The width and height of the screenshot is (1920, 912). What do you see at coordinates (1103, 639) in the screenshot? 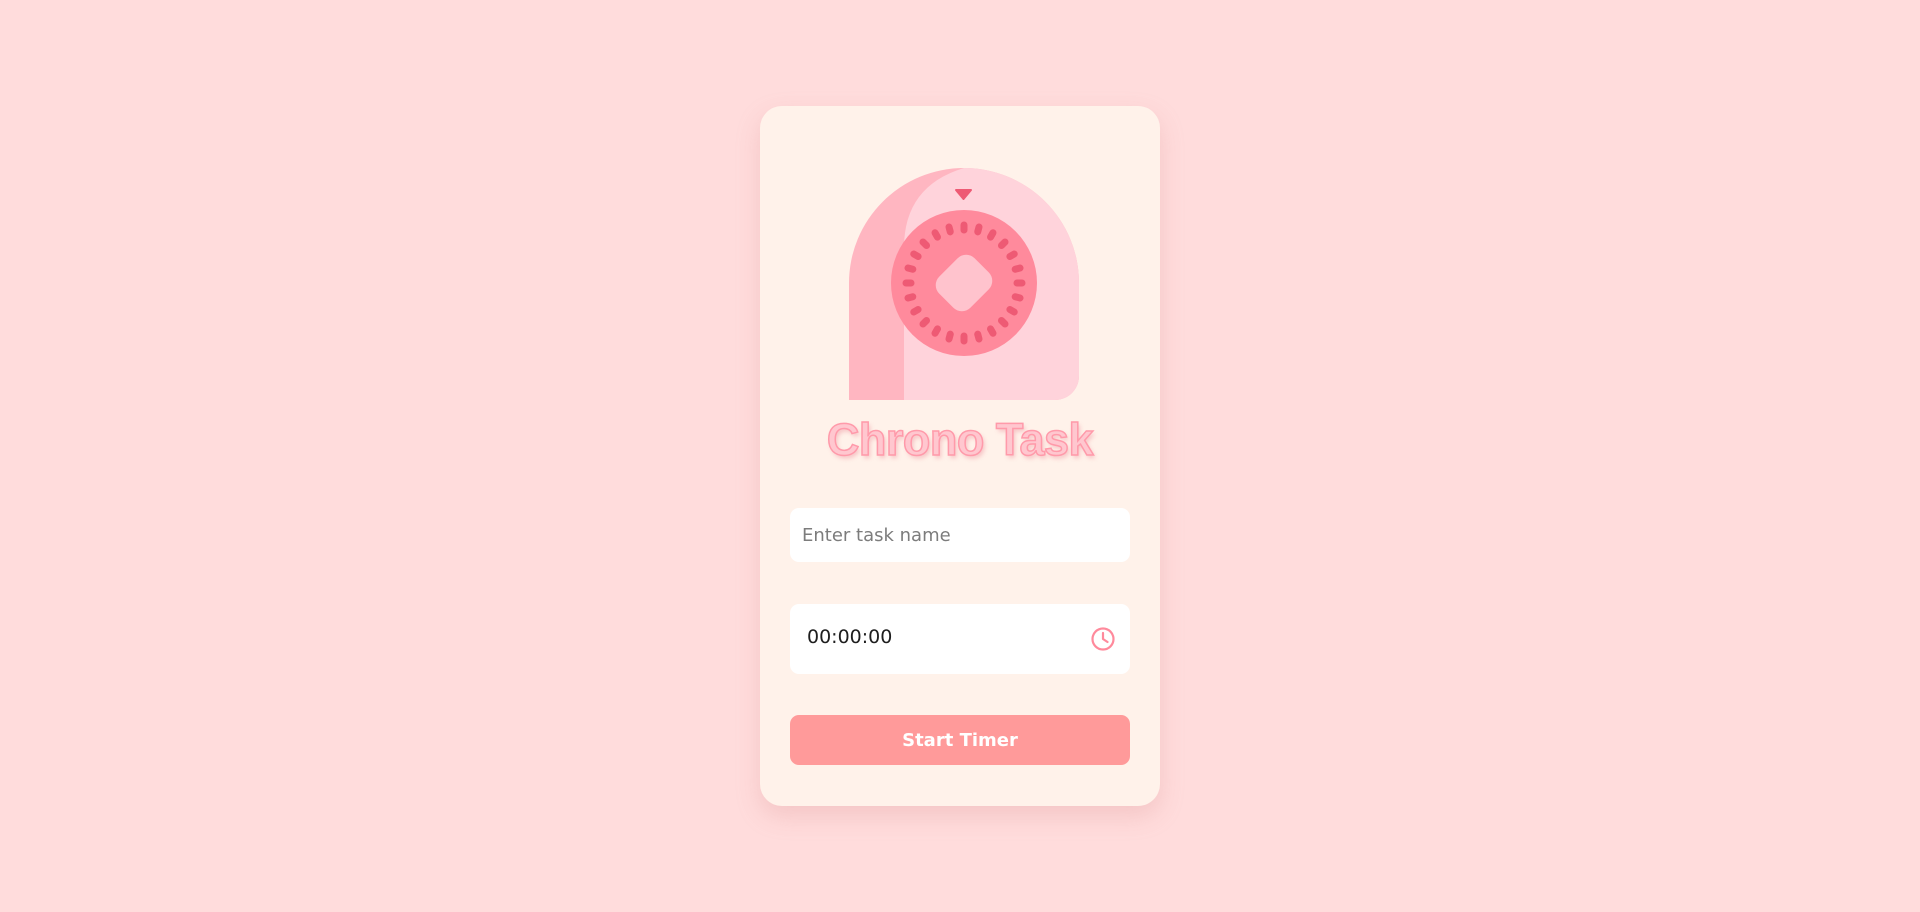
I see `clock-icon` at bounding box center [1103, 639].